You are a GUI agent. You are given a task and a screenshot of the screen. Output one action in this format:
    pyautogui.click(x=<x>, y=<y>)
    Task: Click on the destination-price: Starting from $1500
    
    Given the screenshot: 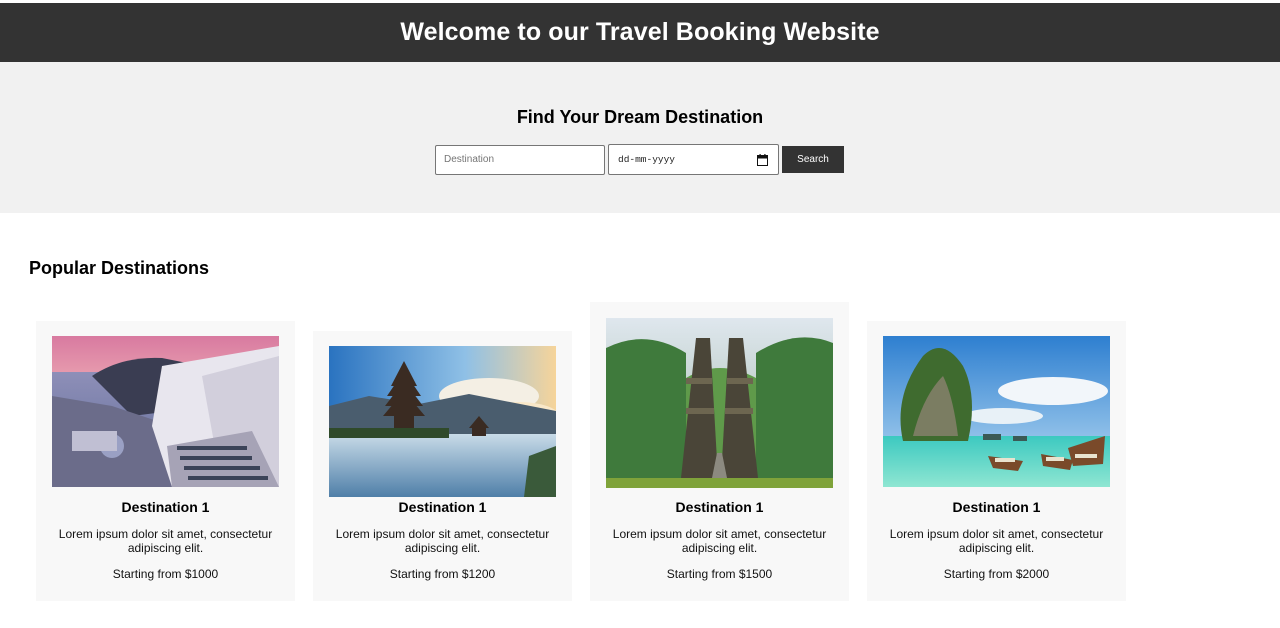 What is the action you would take?
    pyautogui.click(x=719, y=574)
    